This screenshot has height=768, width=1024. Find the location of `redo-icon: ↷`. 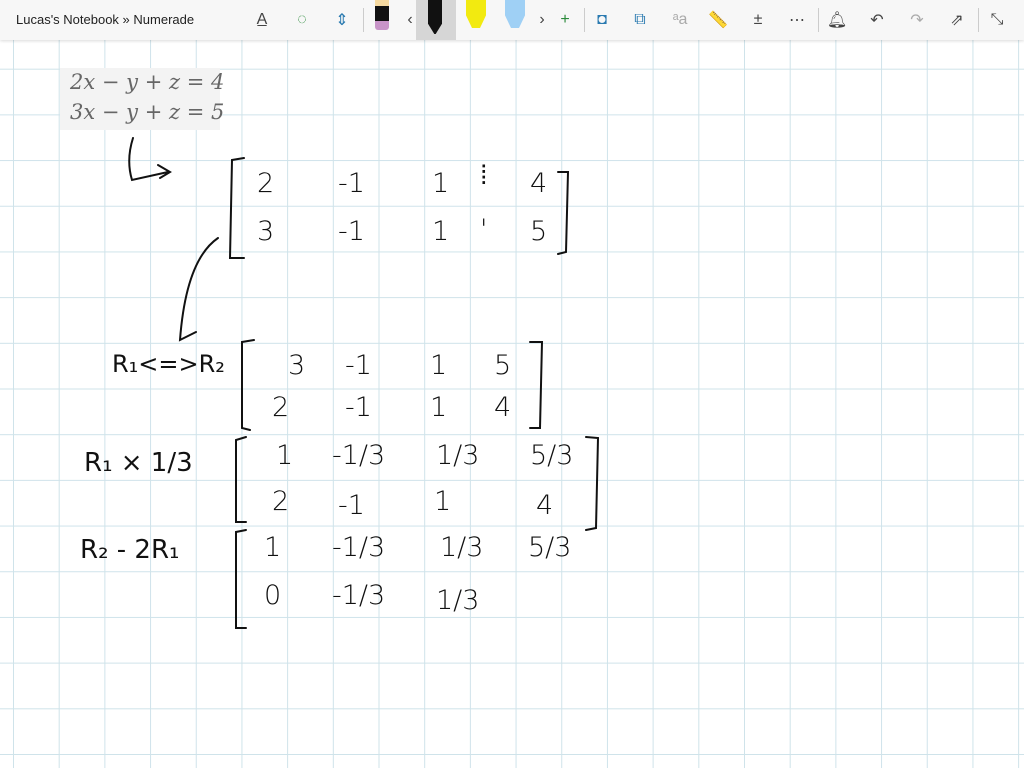

redo-icon: ↷ is located at coordinates (917, 20).